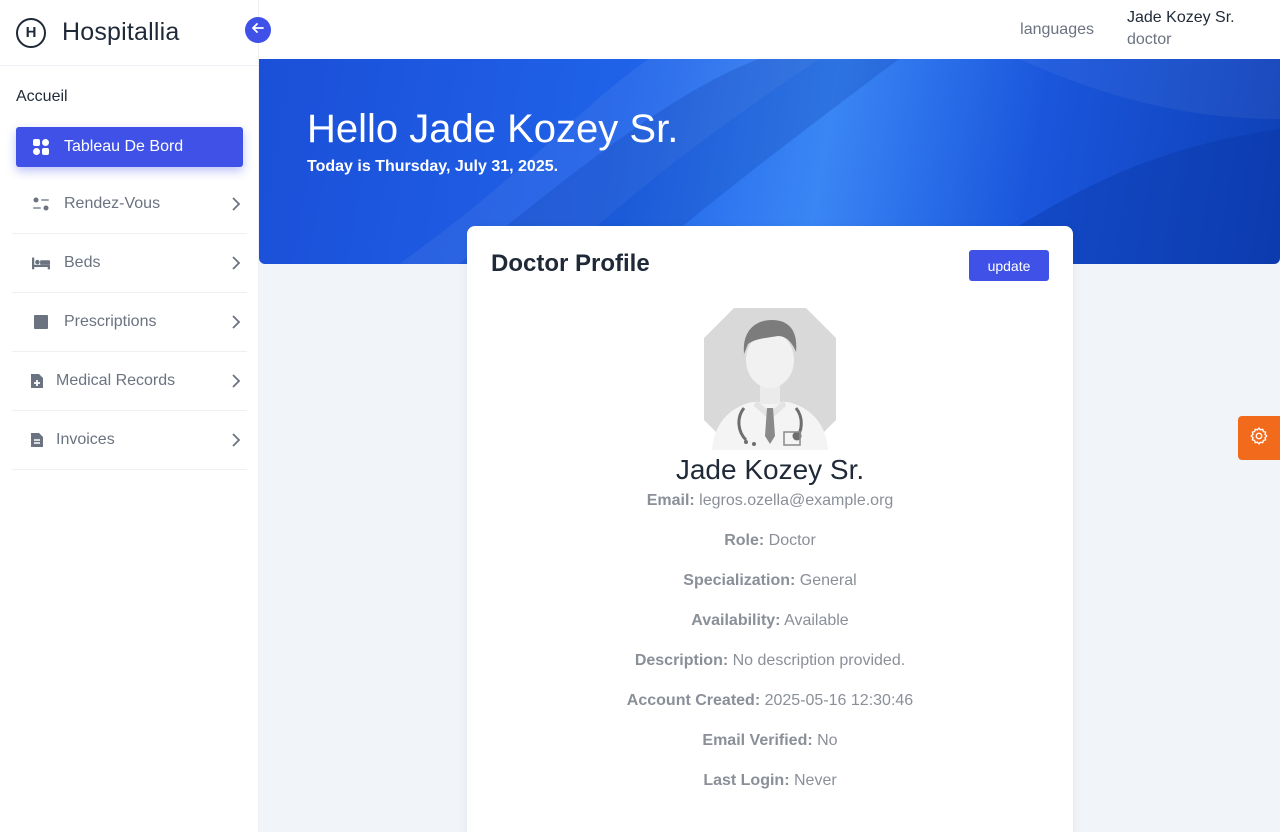 The image size is (1280, 832). Describe the element at coordinates (41, 204) in the screenshot. I see `sliders-icon` at that location.